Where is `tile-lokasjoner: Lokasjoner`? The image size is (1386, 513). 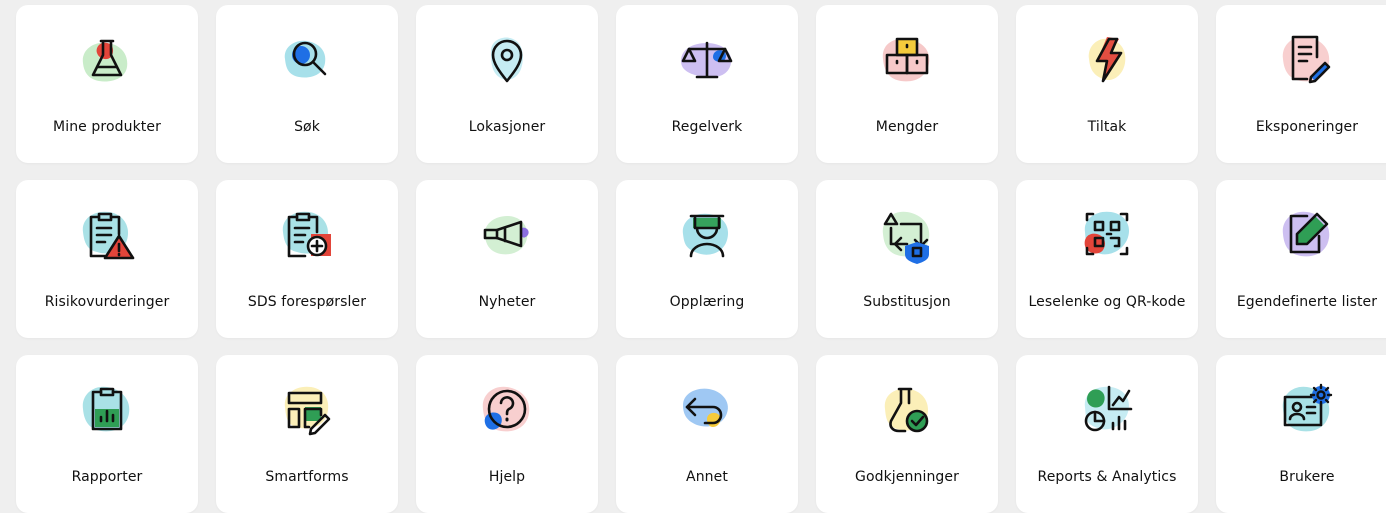
tile-lokasjoner: Lokasjoner is located at coordinates (507, 84).